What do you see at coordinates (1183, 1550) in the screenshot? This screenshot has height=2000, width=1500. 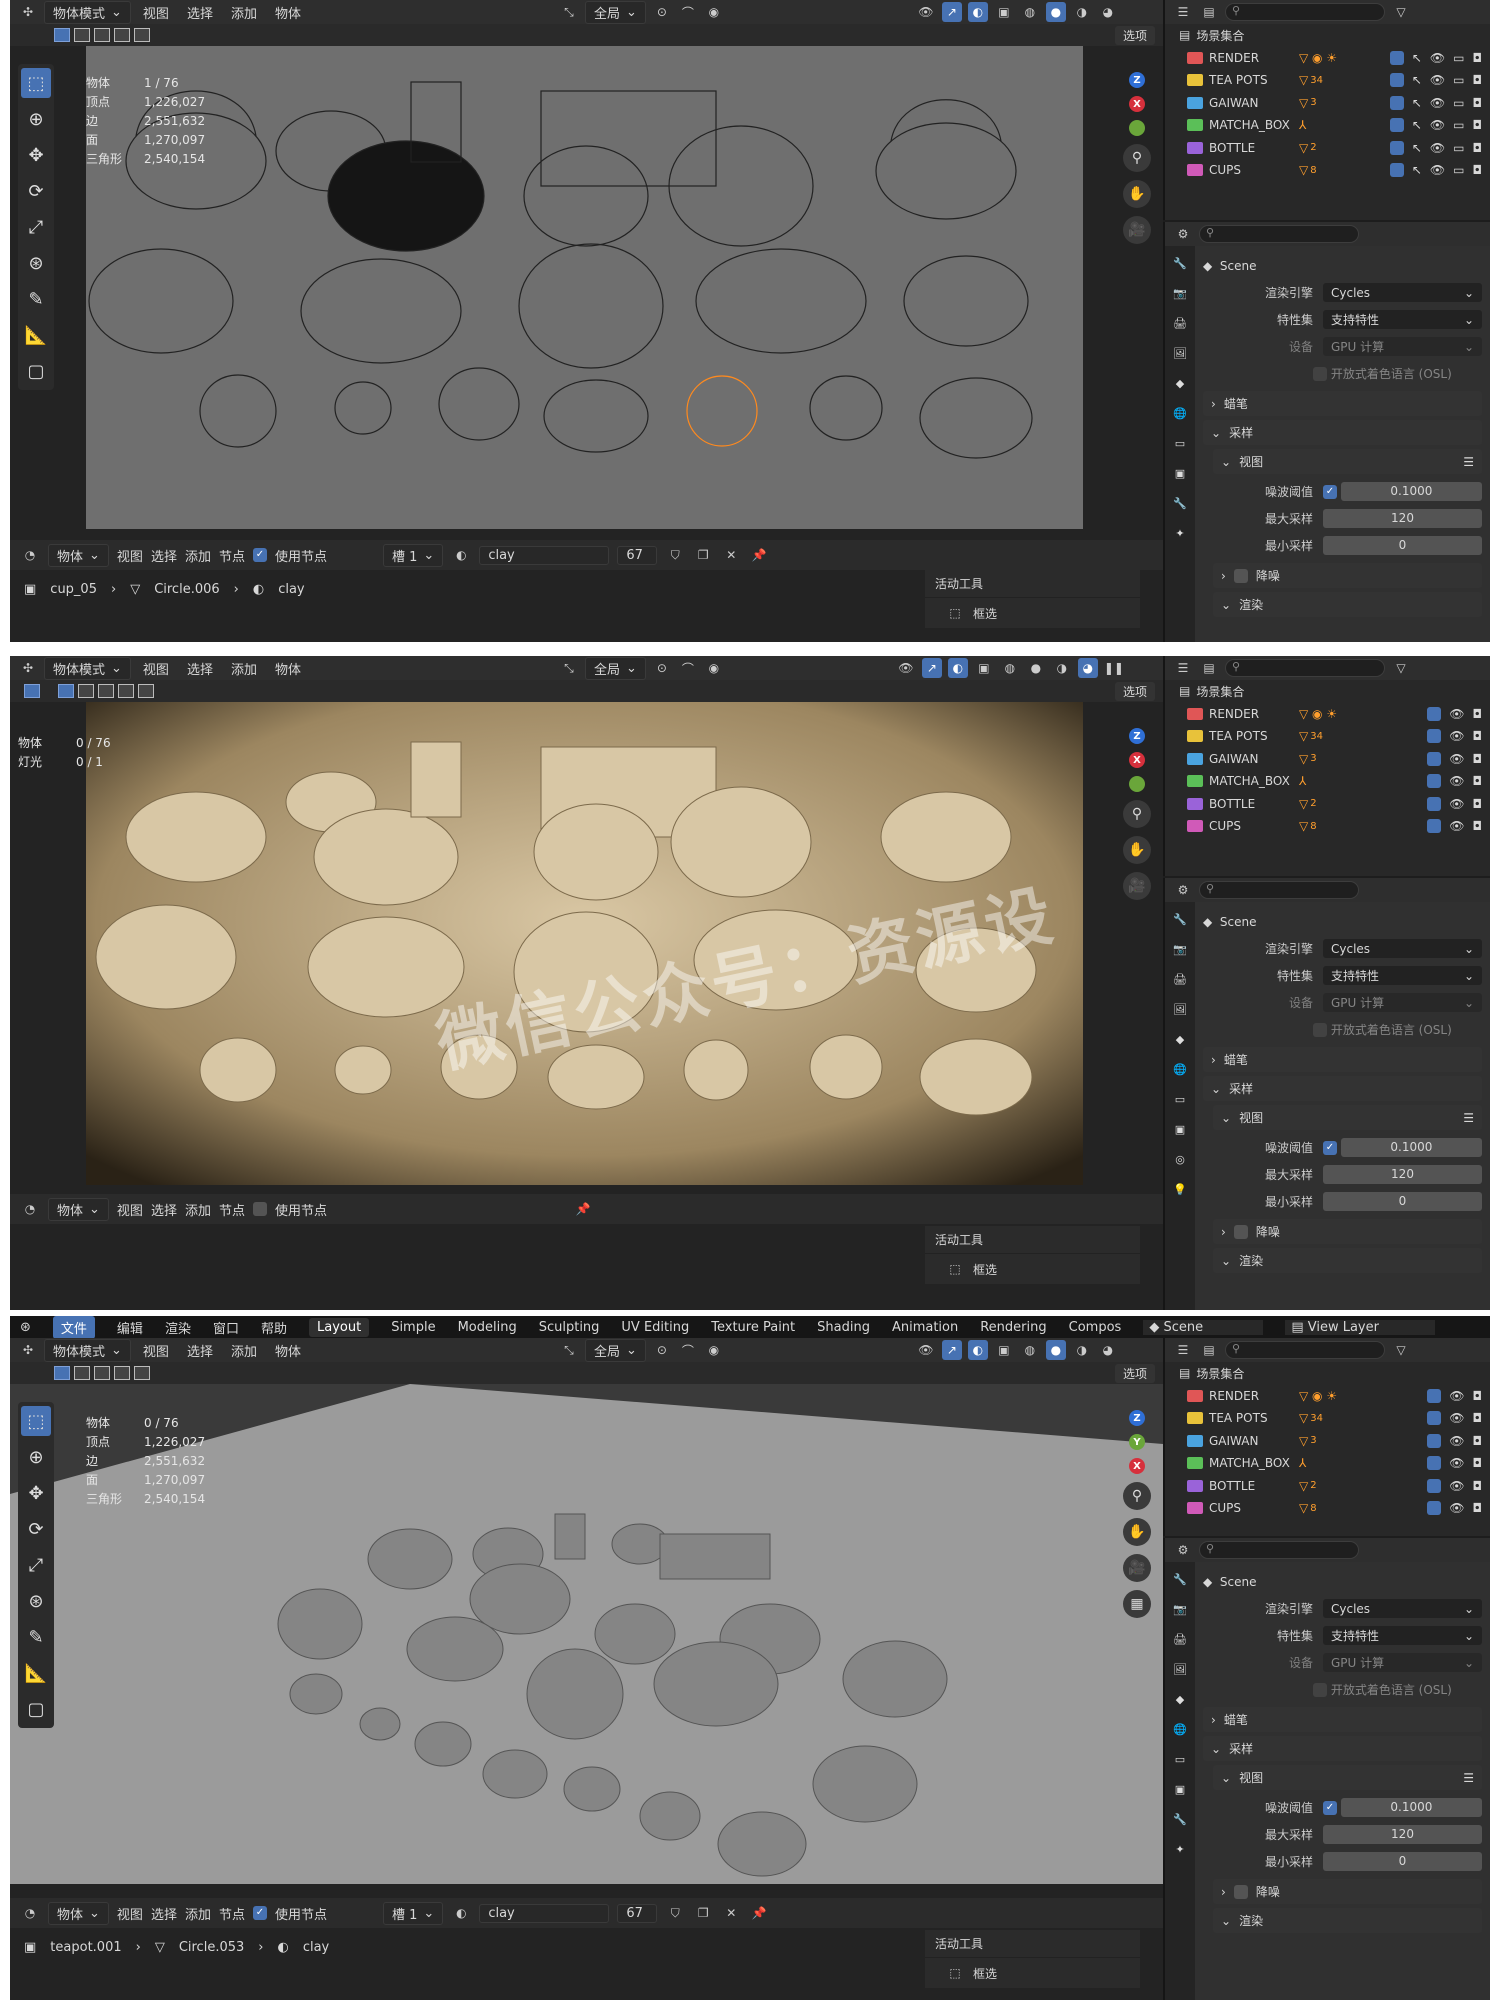 I see `properties-editor-icon: ⚙` at bounding box center [1183, 1550].